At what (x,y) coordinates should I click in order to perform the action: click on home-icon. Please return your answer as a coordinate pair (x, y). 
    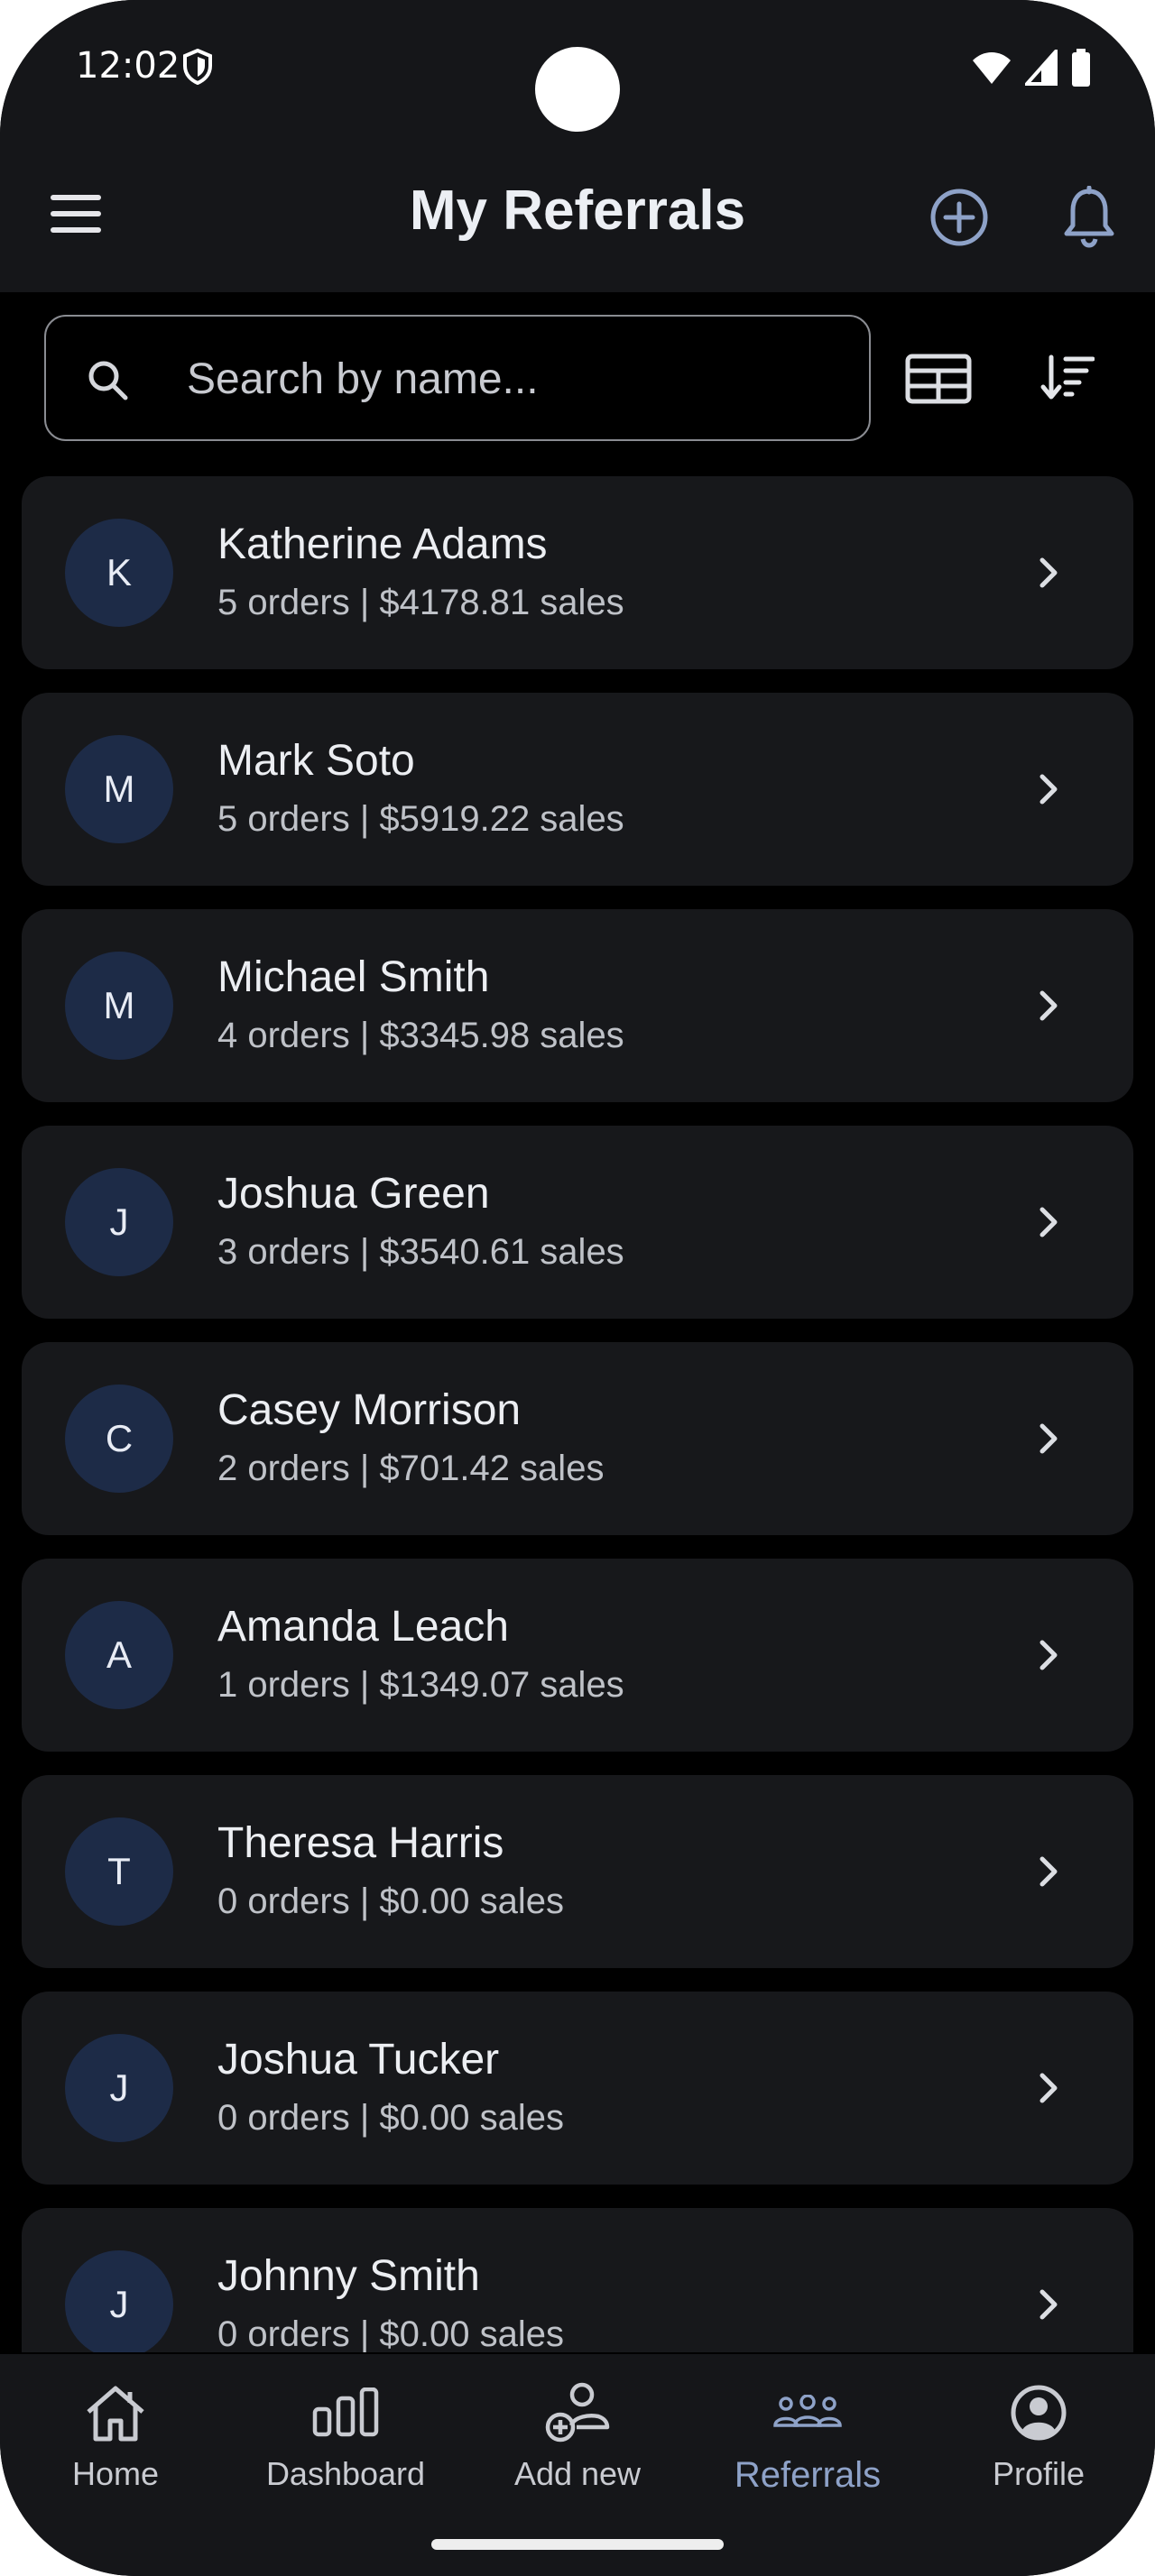
    Looking at the image, I should click on (115, 2413).